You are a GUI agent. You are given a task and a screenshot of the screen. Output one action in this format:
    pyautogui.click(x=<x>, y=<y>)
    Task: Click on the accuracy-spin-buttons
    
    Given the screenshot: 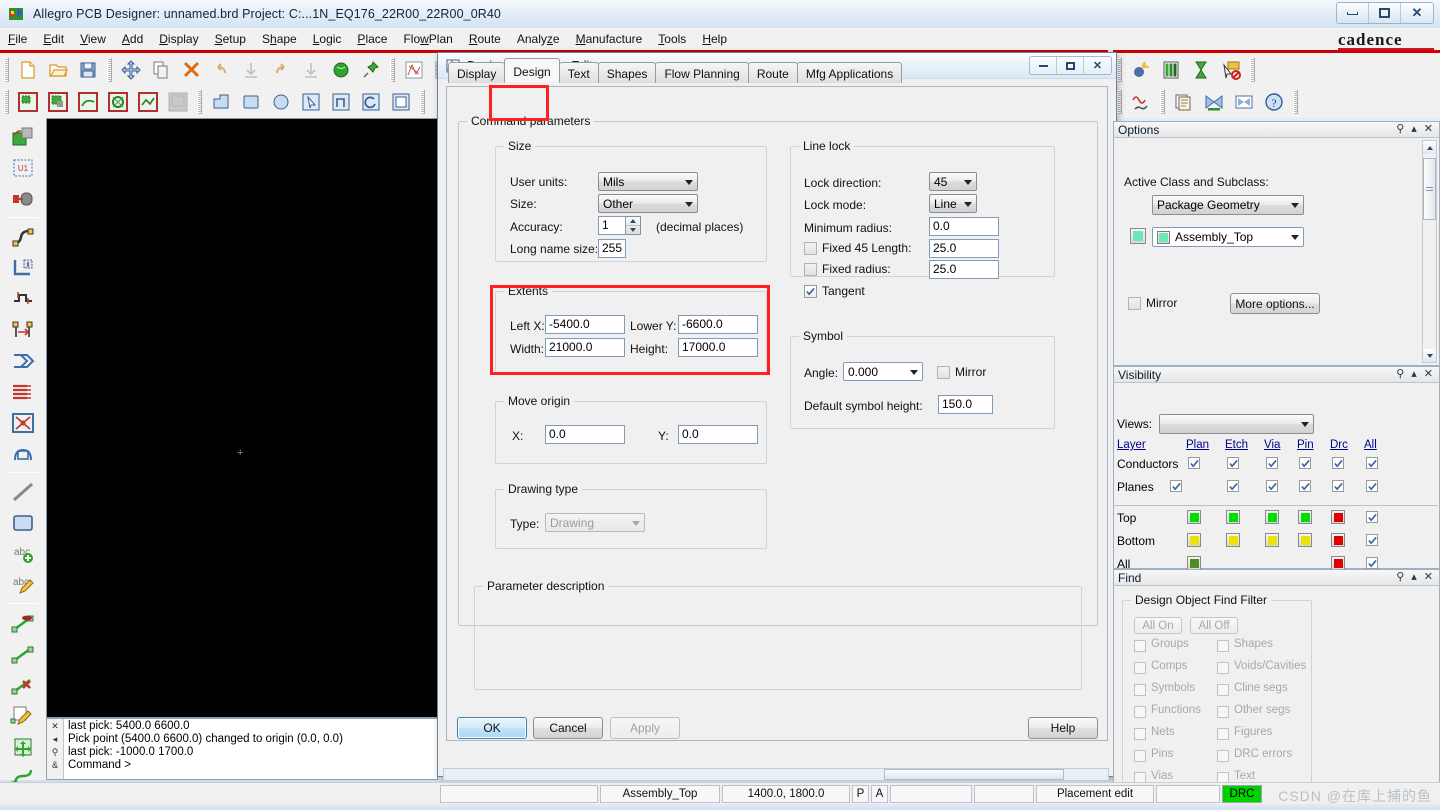 What is the action you would take?
    pyautogui.click(x=633, y=225)
    